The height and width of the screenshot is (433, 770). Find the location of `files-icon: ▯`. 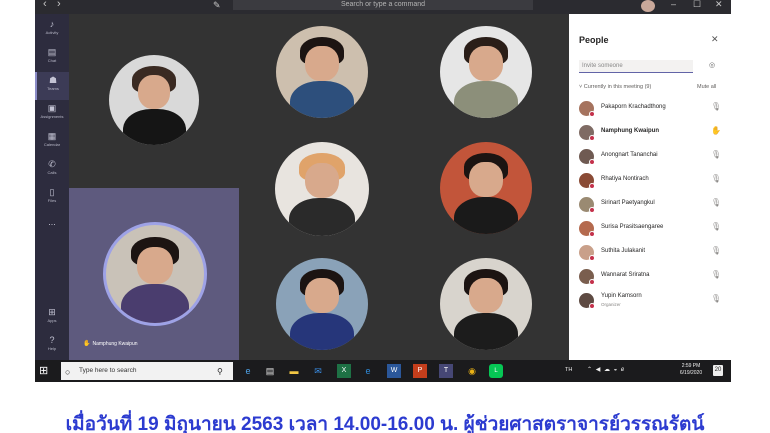

files-icon: ▯ is located at coordinates (52, 192).